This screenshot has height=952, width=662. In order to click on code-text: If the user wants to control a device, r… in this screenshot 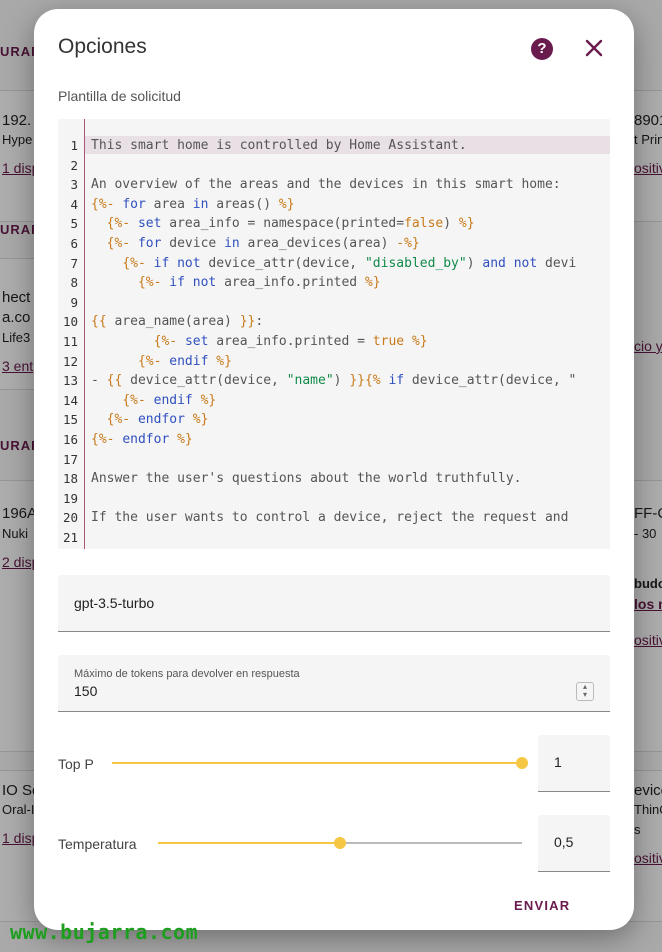, I will do `click(330, 518)`.